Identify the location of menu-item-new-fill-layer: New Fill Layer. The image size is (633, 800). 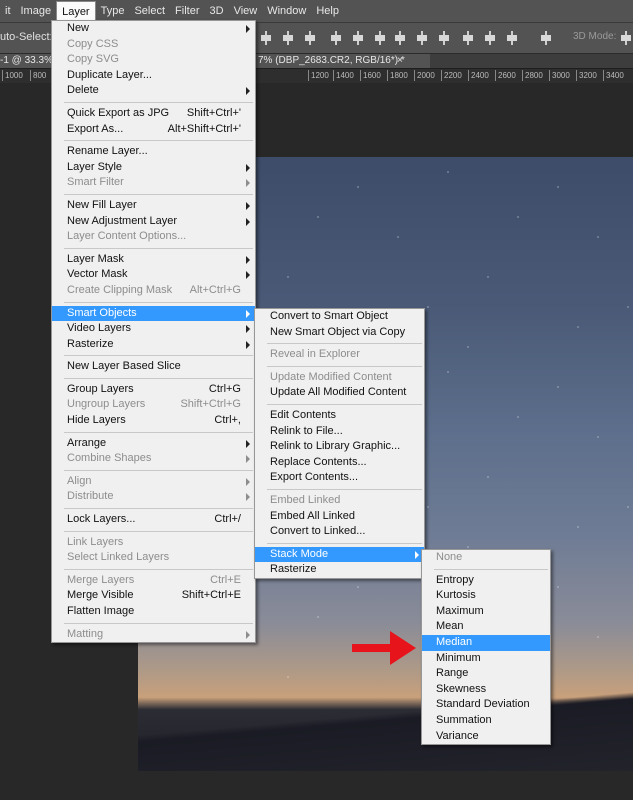
(153, 206).